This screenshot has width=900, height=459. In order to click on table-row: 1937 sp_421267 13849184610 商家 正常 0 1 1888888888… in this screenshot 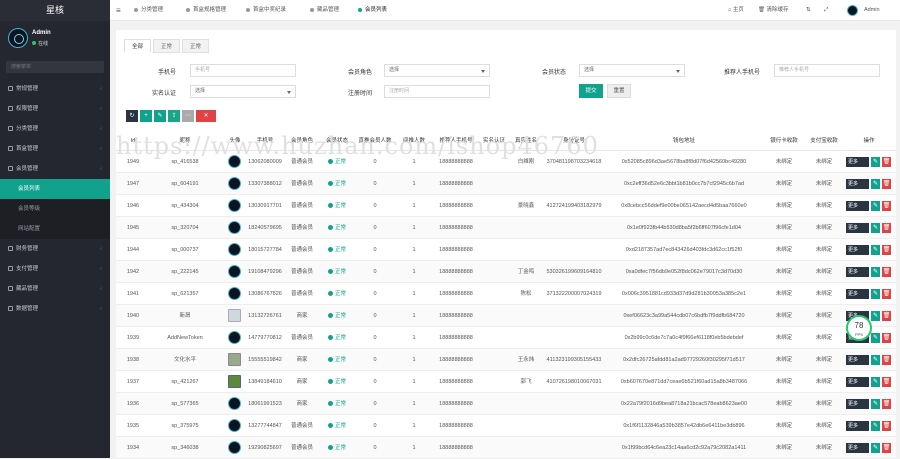, I will do `click(506, 382)`.